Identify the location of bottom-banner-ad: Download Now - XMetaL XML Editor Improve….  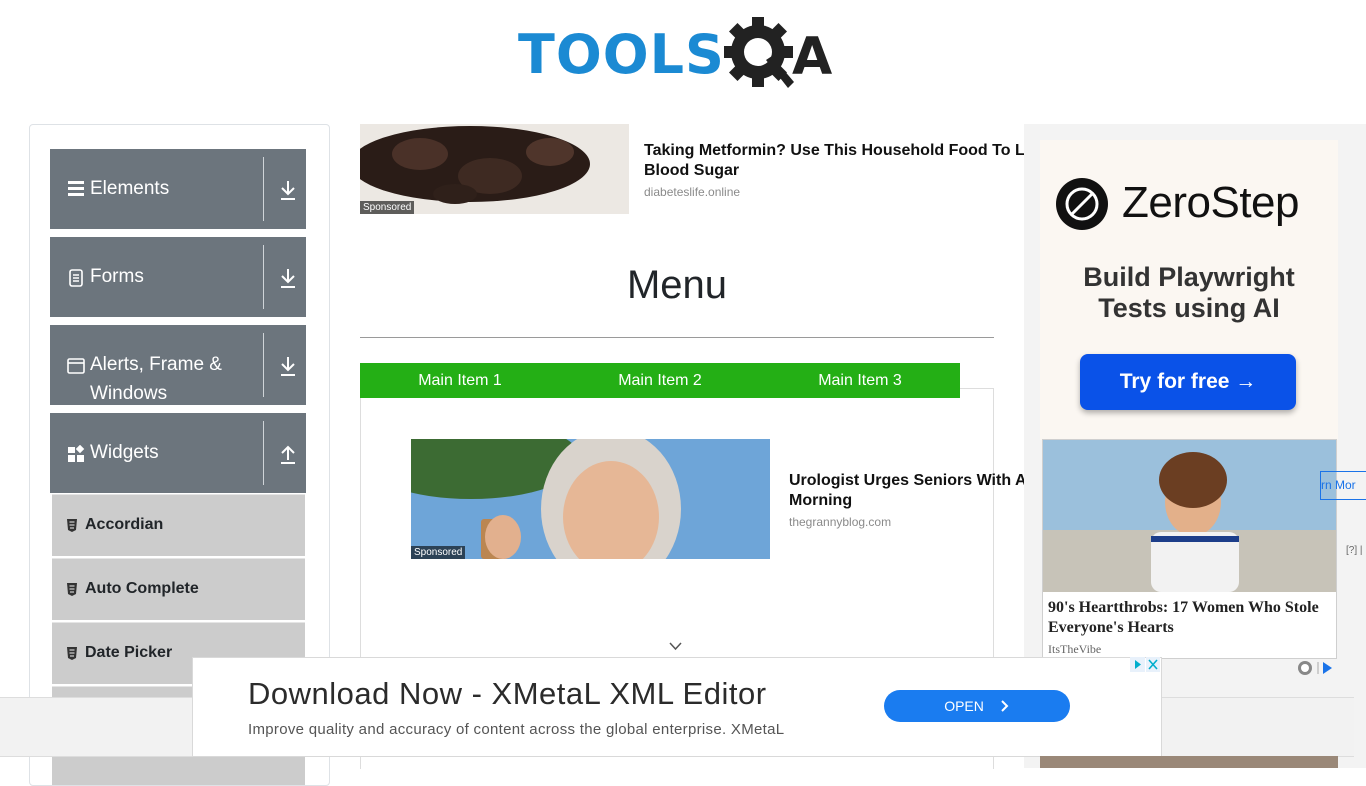
(677, 707).